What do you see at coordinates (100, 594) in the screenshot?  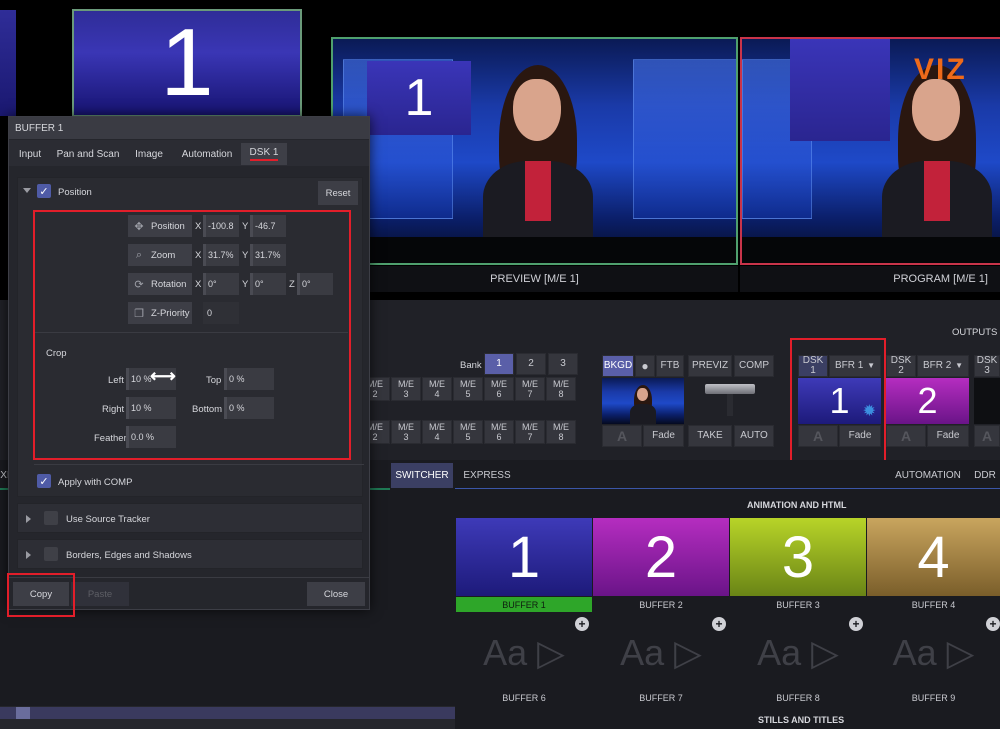 I see `paste-button: Paste` at bounding box center [100, 594].